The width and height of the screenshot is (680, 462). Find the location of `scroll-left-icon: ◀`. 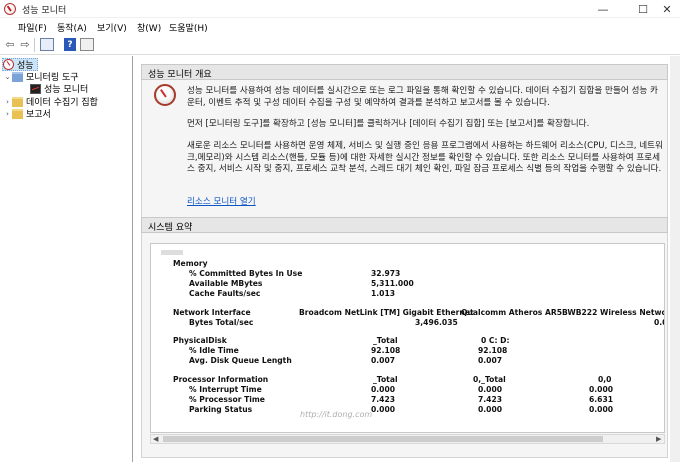

scroll-left-icon: ◀ is located at coordinates (155, 439).